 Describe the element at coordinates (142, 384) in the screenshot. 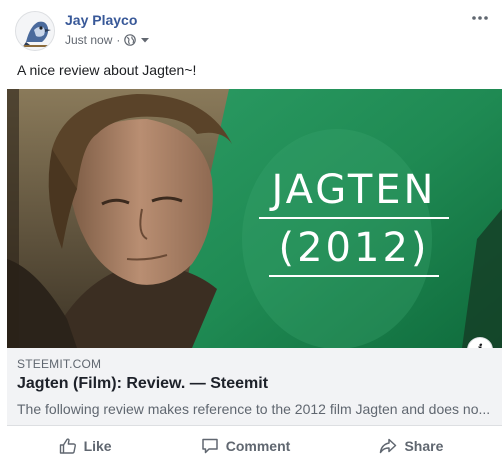

I see `link-title: Jagten (Film): Review. — Steemit` at that location.